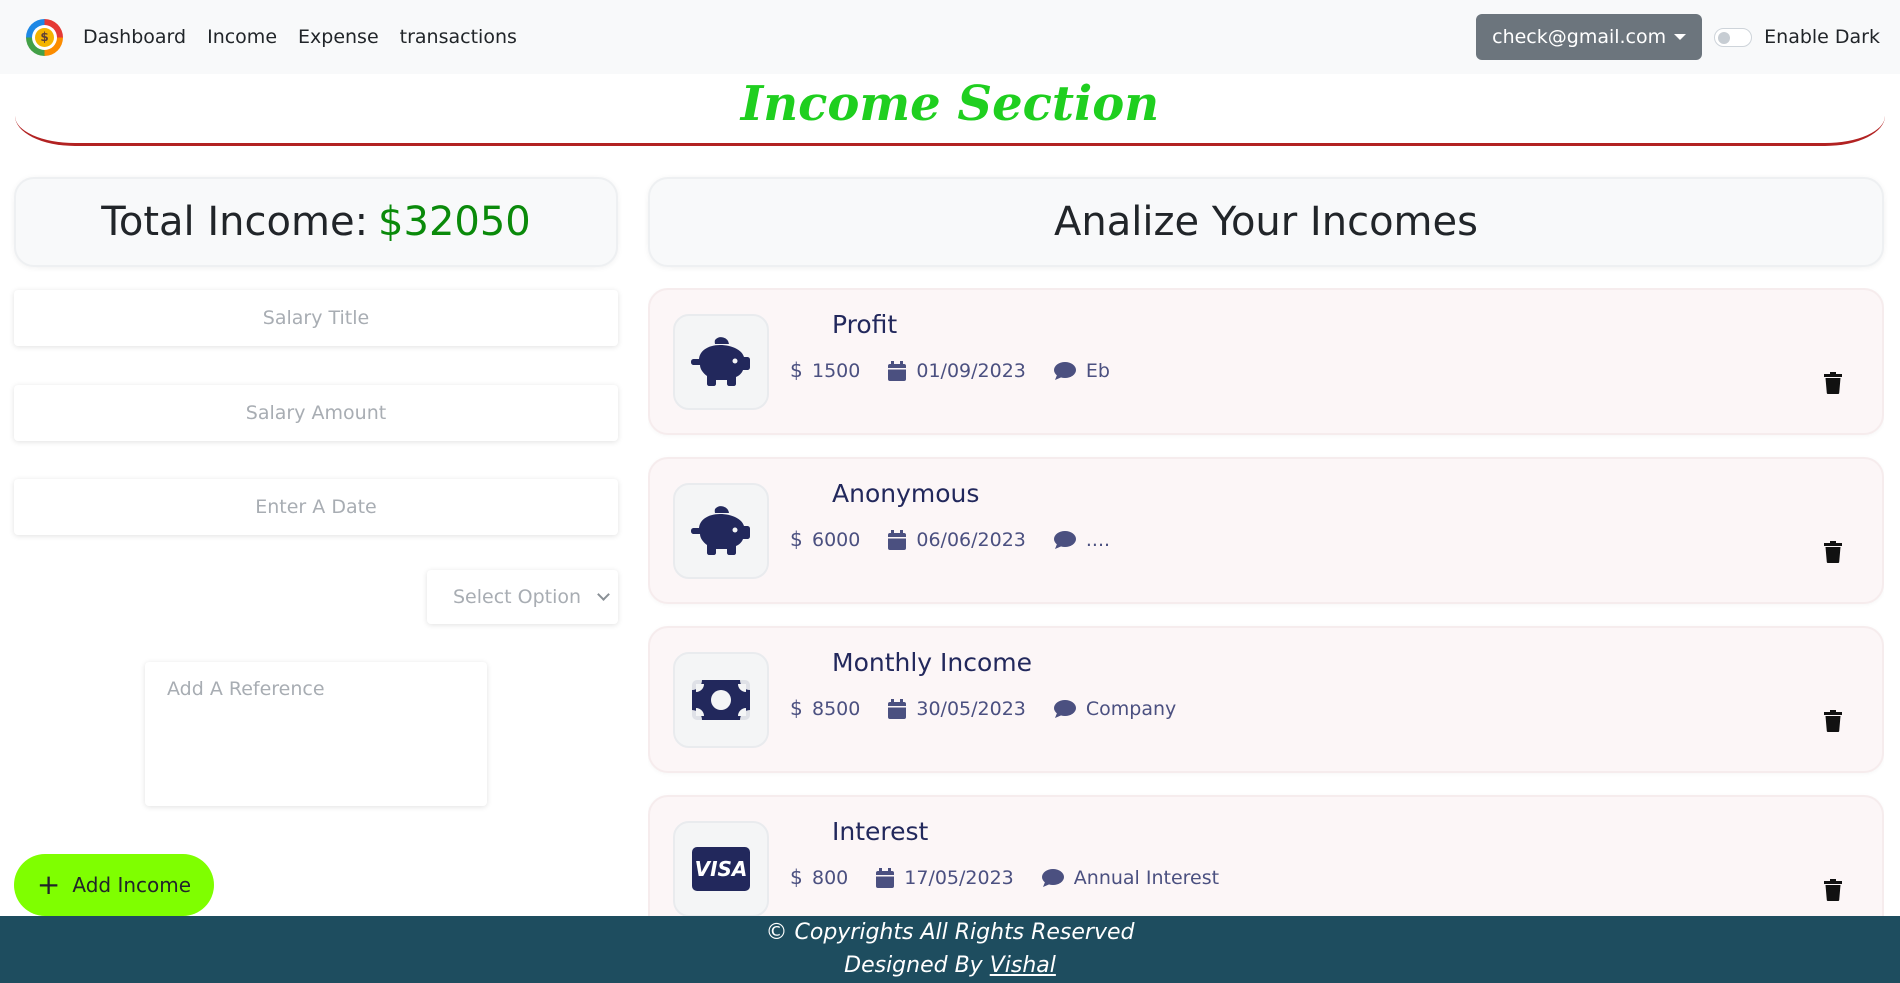  I want to click on income-title: Profit, so click(865, 324).